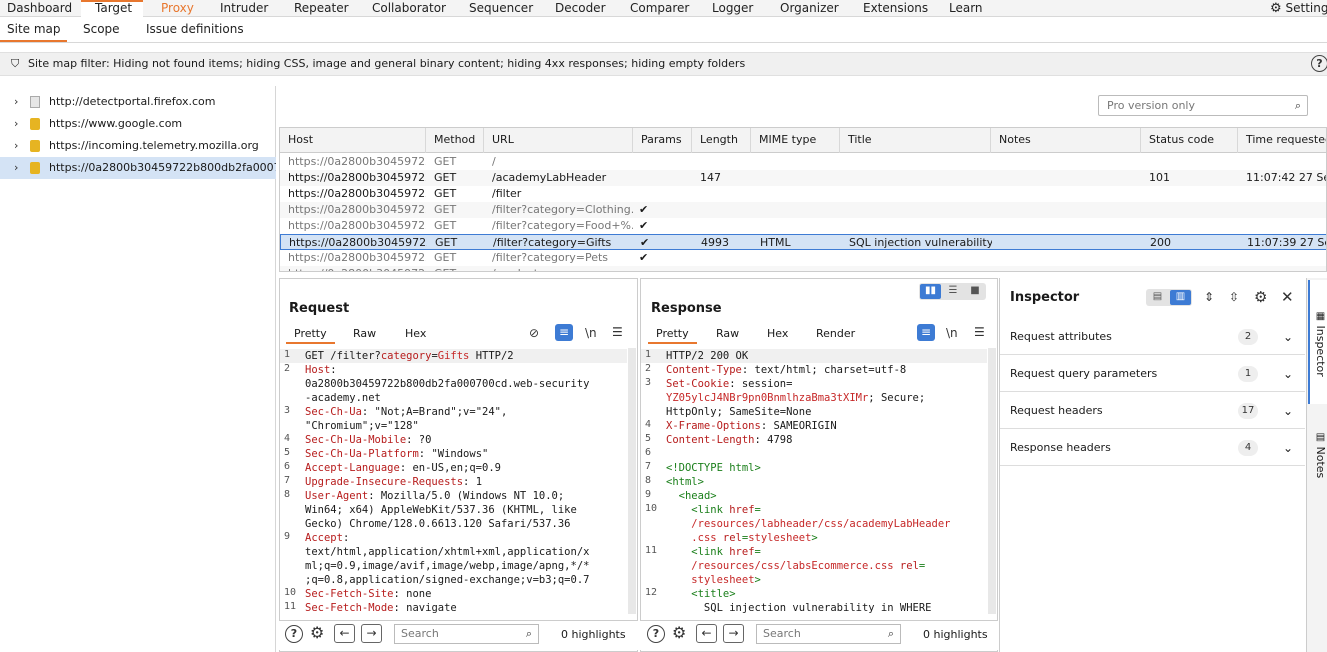  Describe the element at coordinates (1234, 297) in the screenshot. I see `collapse-all-icon: ⇳` at that location.